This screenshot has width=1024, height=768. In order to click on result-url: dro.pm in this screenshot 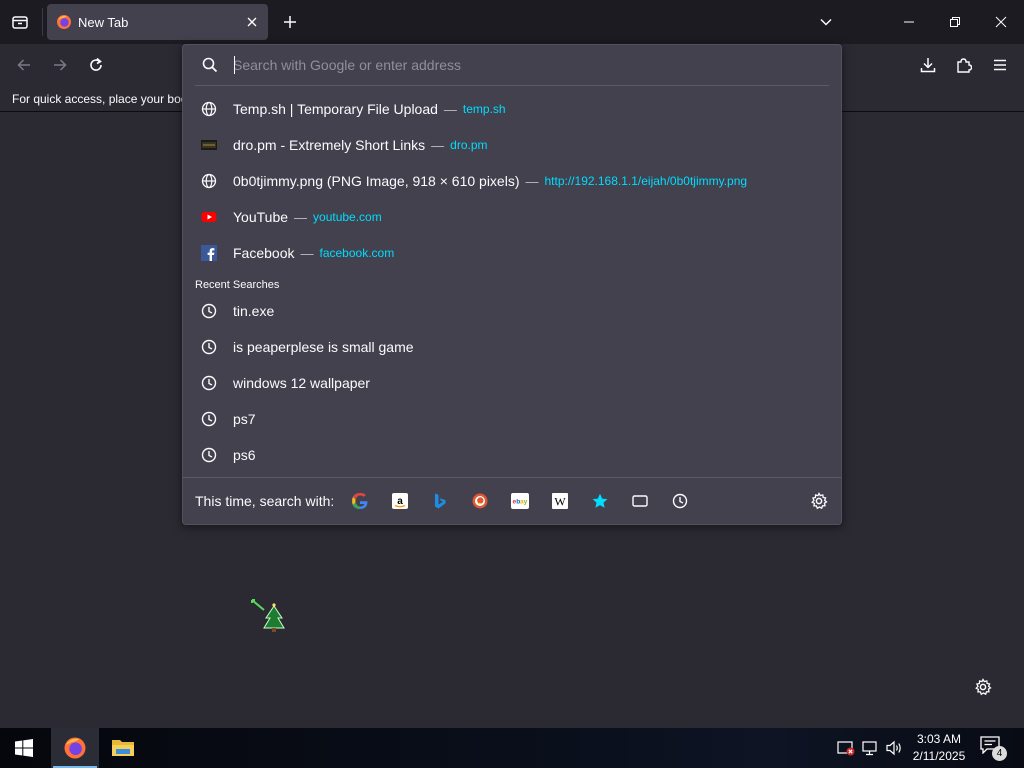, I will do `click(469, 145)`.